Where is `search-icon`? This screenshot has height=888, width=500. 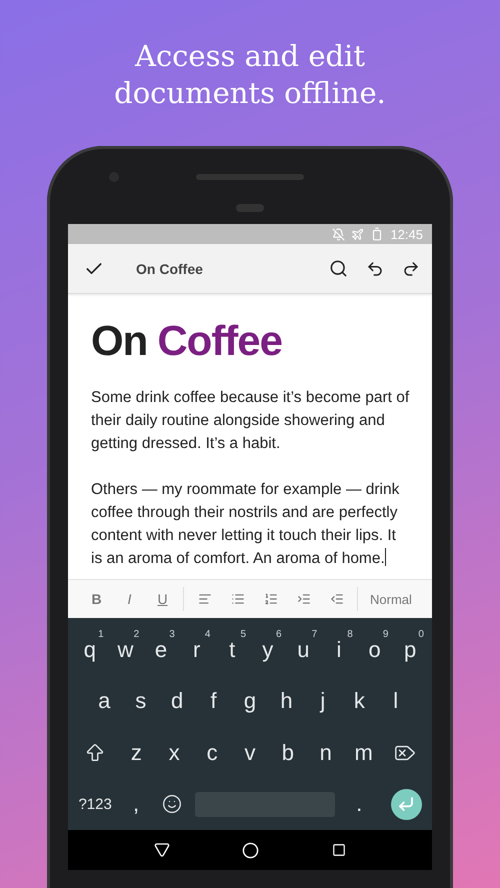 search-icon is located at coordinates (338, 268).